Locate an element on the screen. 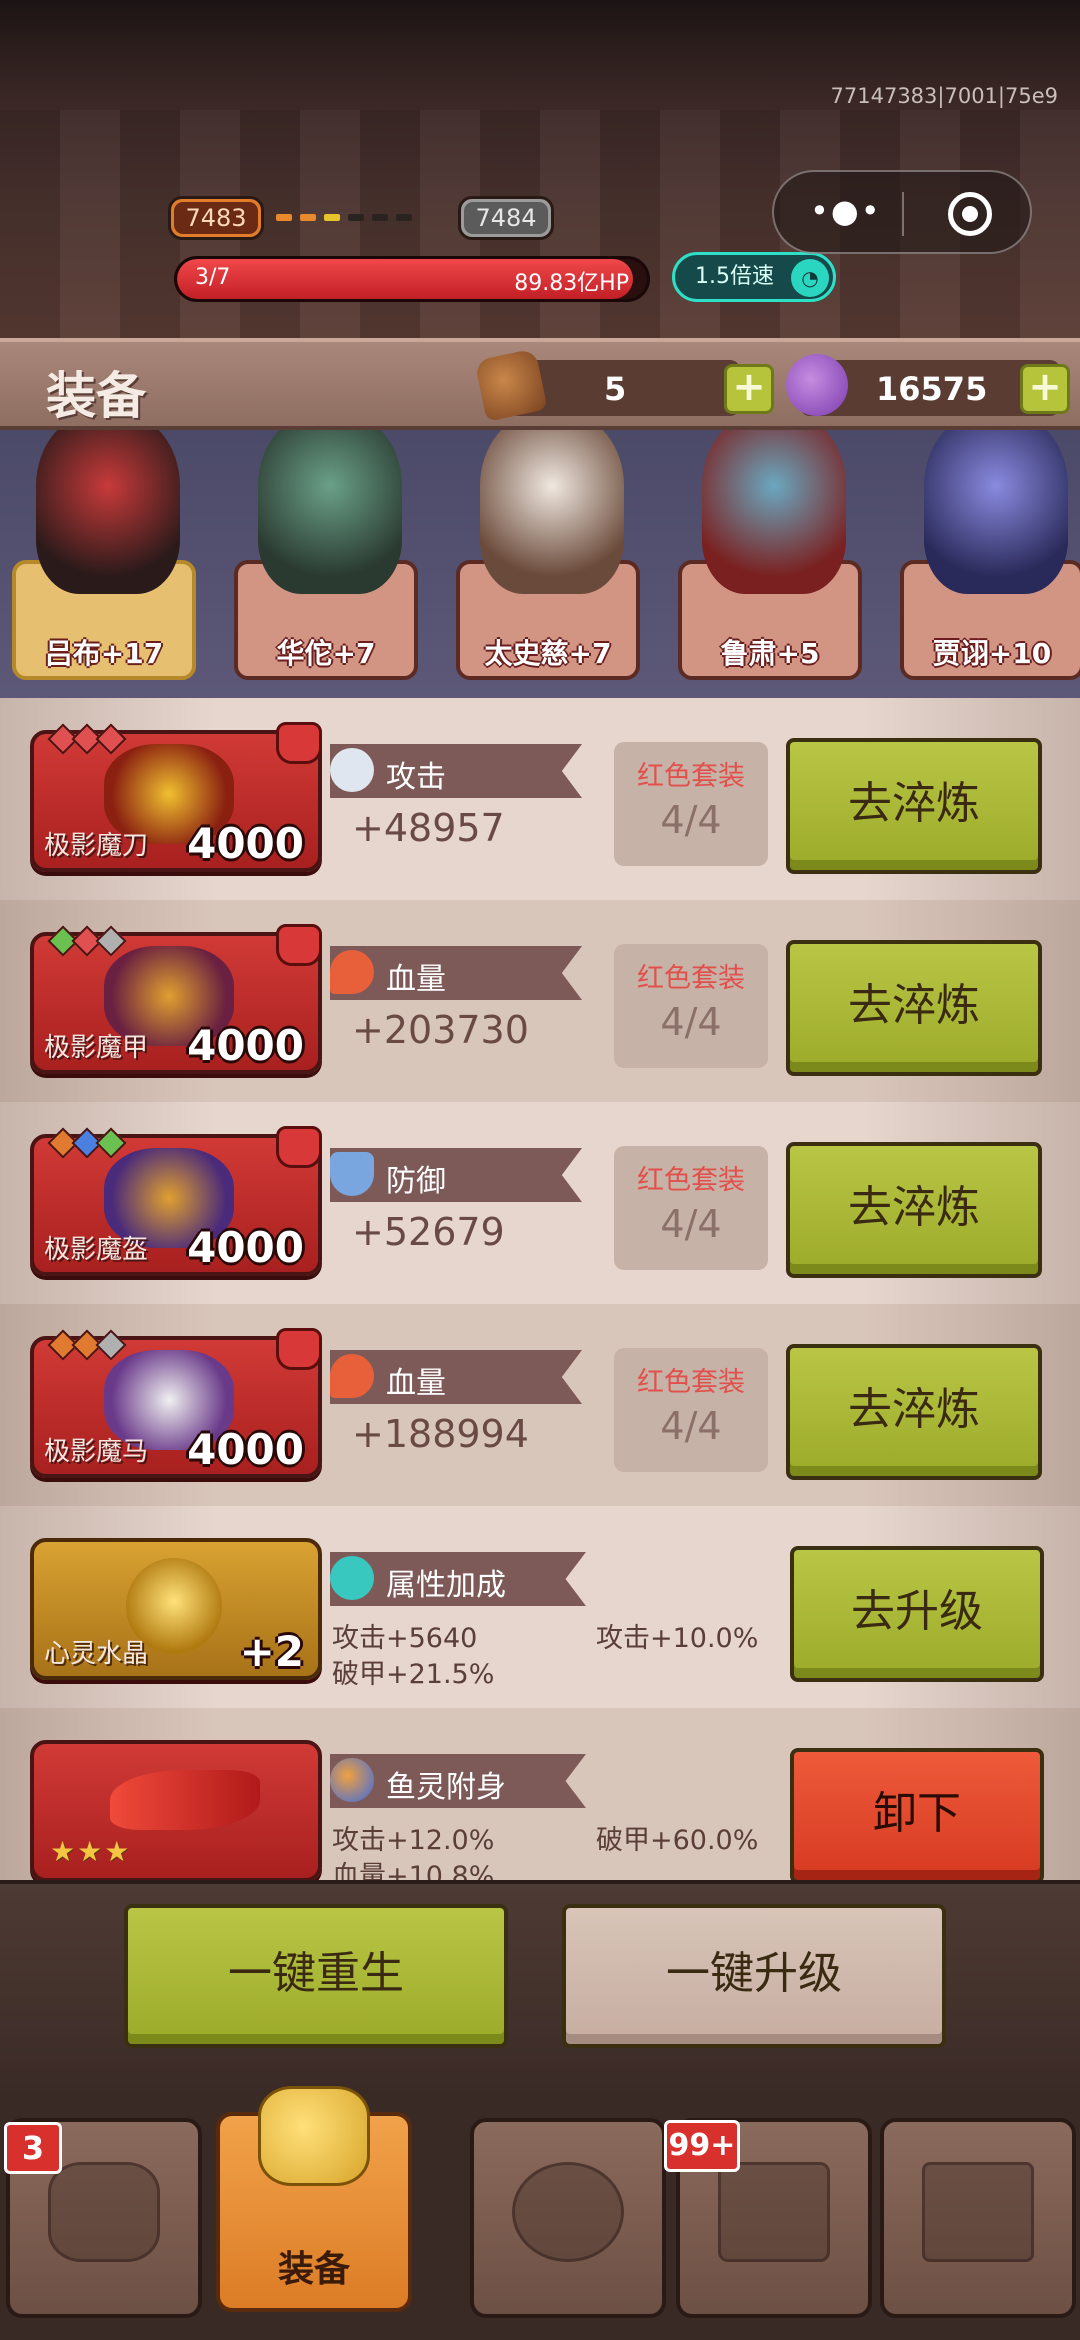 This screenshot has width=1080, height=2340. unequip-button: 卸下 is located at coordinates (917, 1814).